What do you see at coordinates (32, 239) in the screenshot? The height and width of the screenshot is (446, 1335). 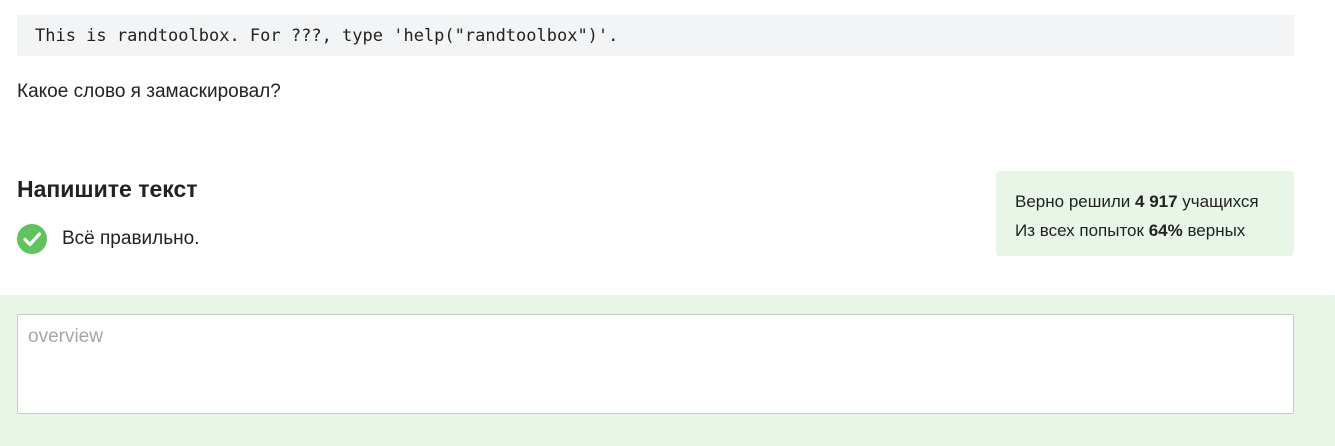 I see `check-circle-icon` at bounding box center [32, 239].